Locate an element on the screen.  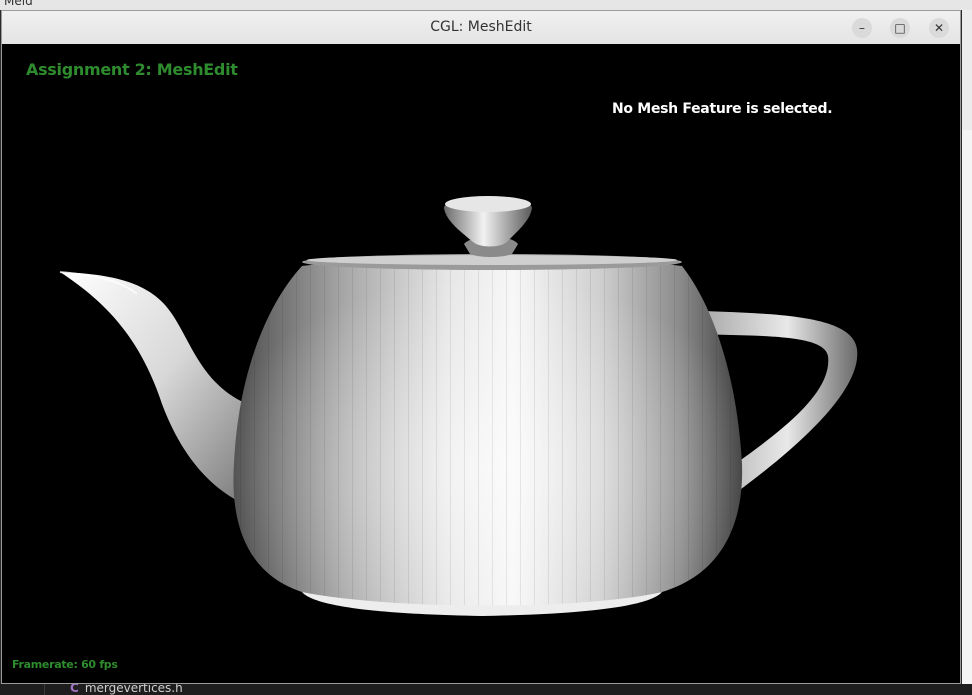
minimize-icon: – is located at coordinates (862, 28).